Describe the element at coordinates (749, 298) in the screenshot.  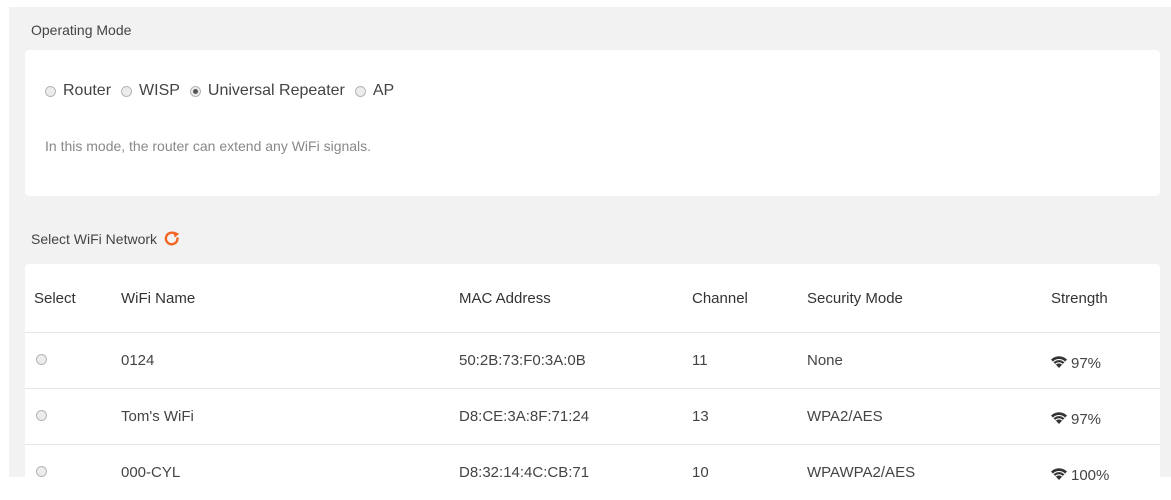
I see `column-header-channel: Channel` at that location.